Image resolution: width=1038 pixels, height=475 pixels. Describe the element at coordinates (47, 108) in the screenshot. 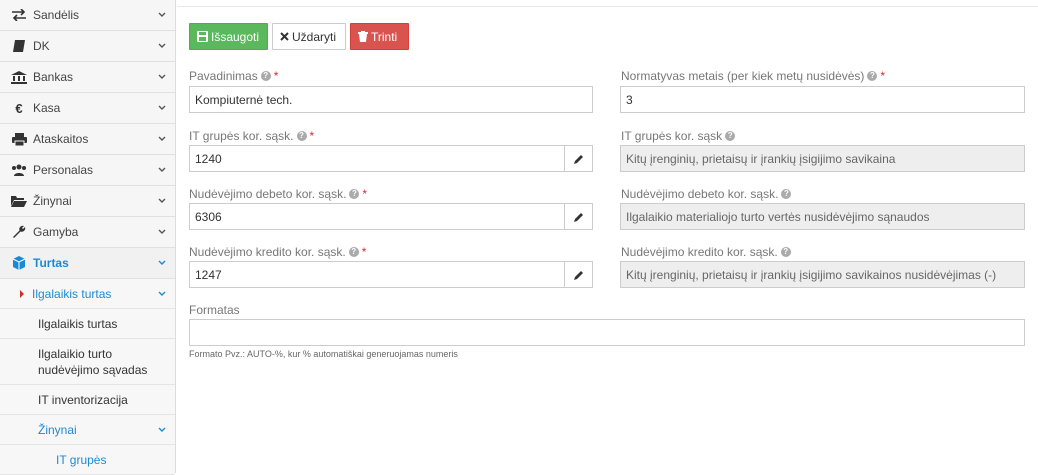

I see `sidebar-item-label: Kasa` at that location.